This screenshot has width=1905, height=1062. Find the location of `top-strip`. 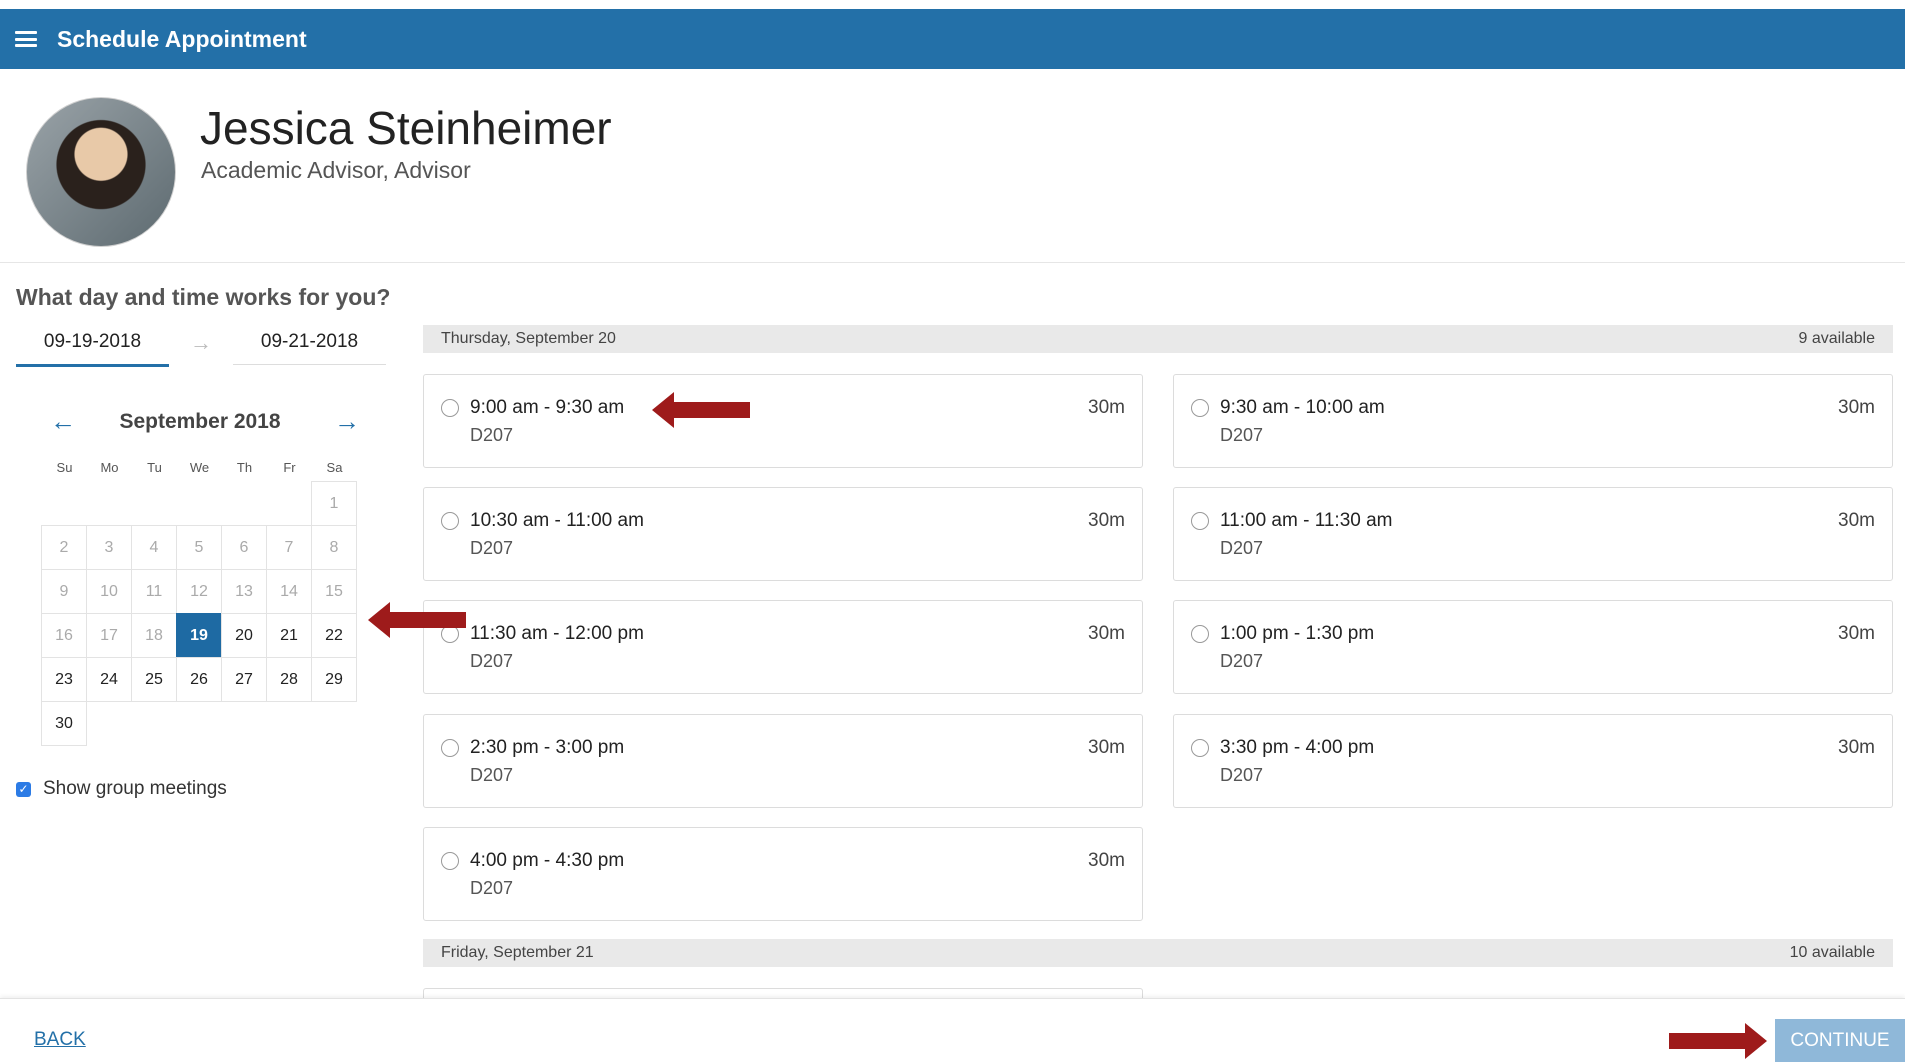

top-strip is located at coordinates (952, 4).